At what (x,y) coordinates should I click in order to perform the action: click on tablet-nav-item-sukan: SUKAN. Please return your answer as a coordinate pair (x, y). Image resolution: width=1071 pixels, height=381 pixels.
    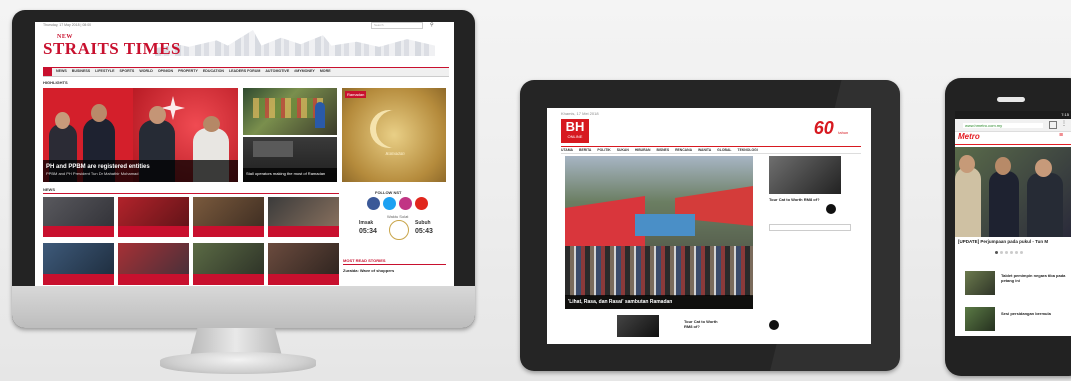
    Looking at the image, I should click on (623, 150).